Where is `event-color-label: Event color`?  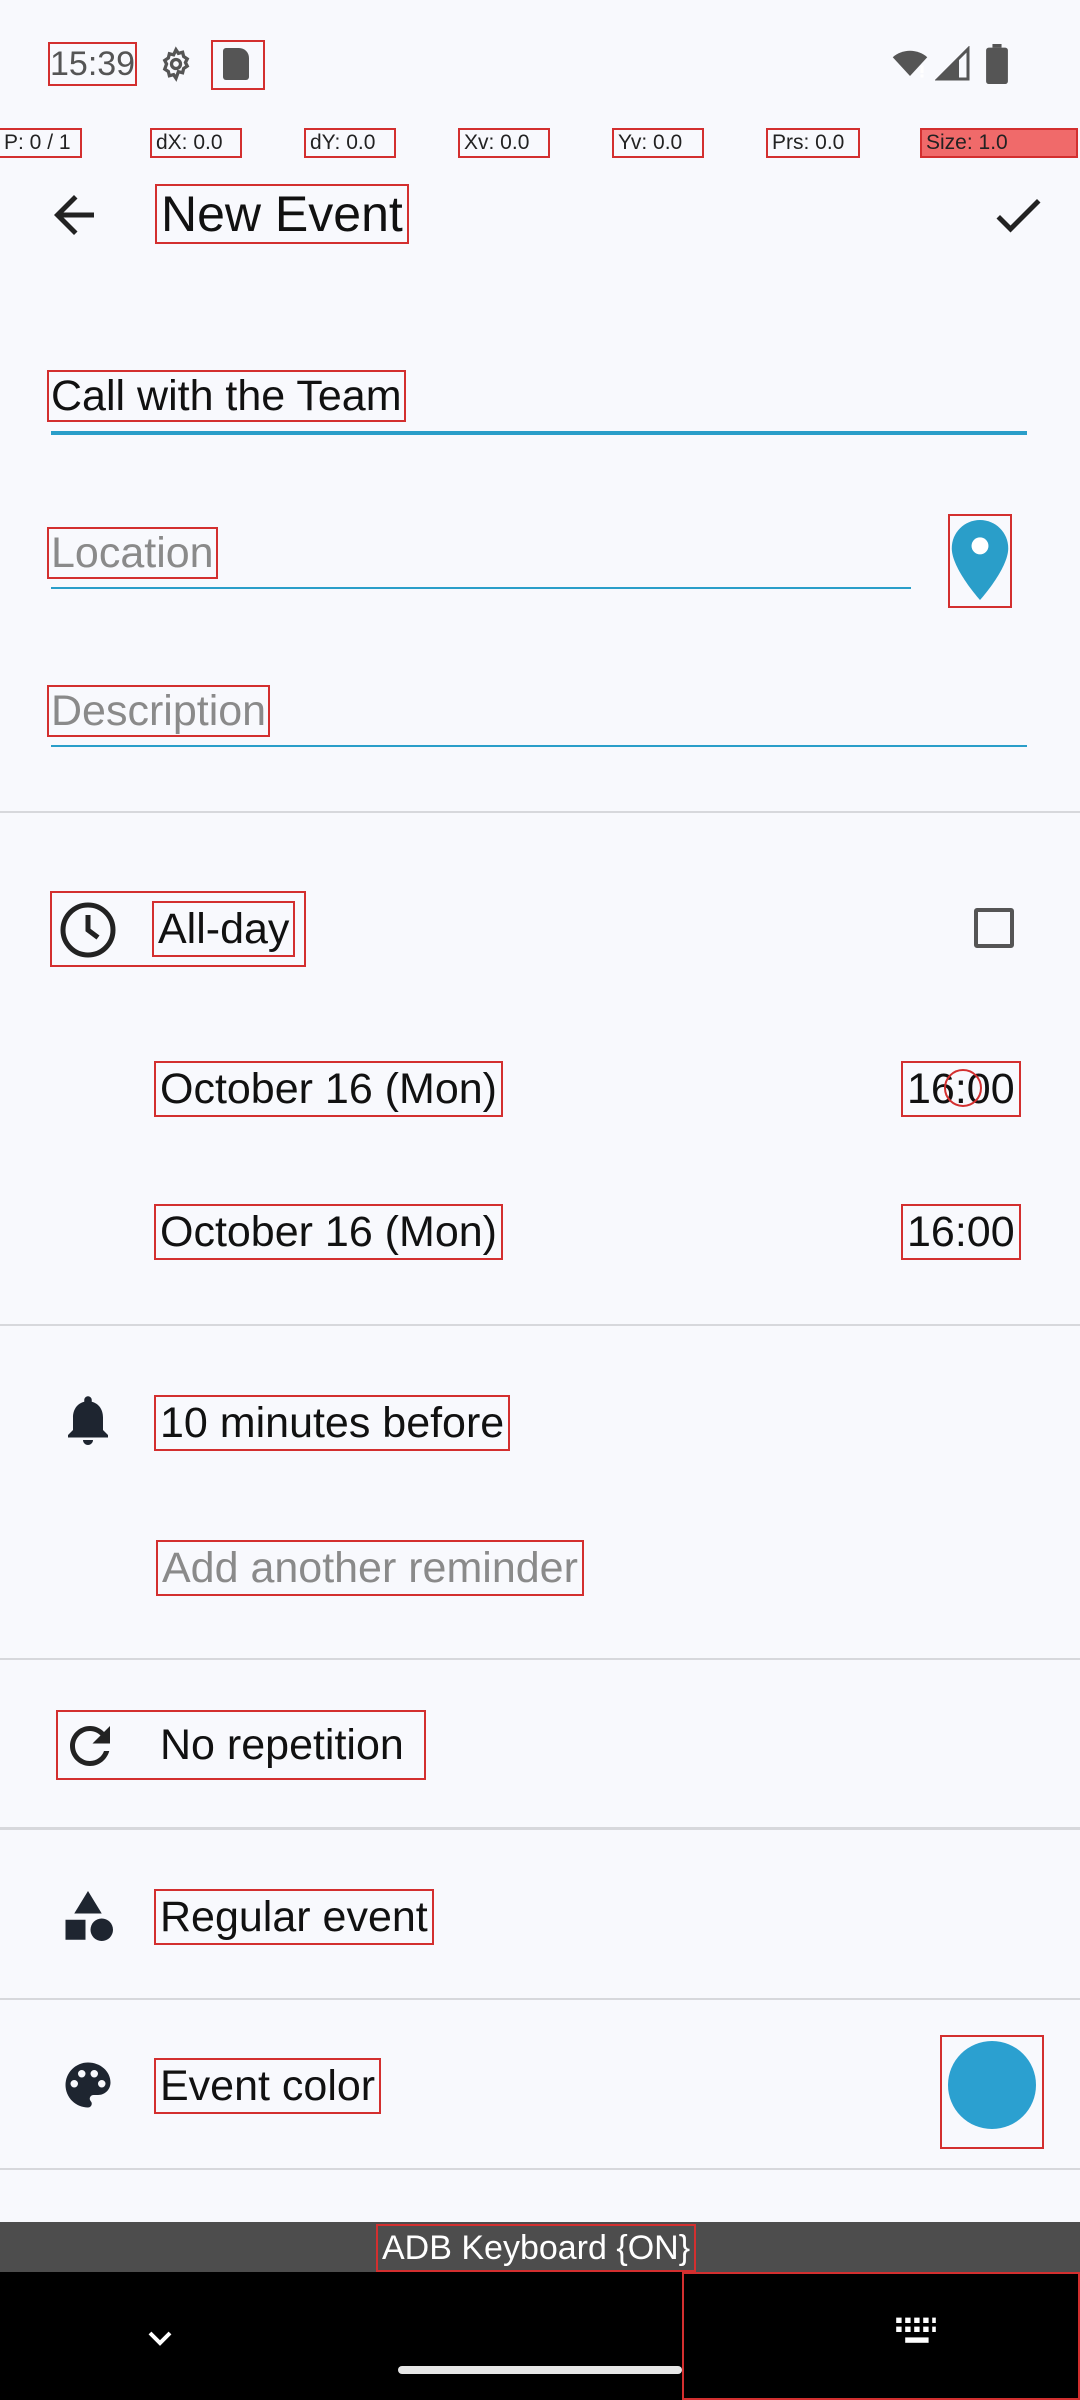
event-color-label: Event color is located at coordinates (267, 2086).